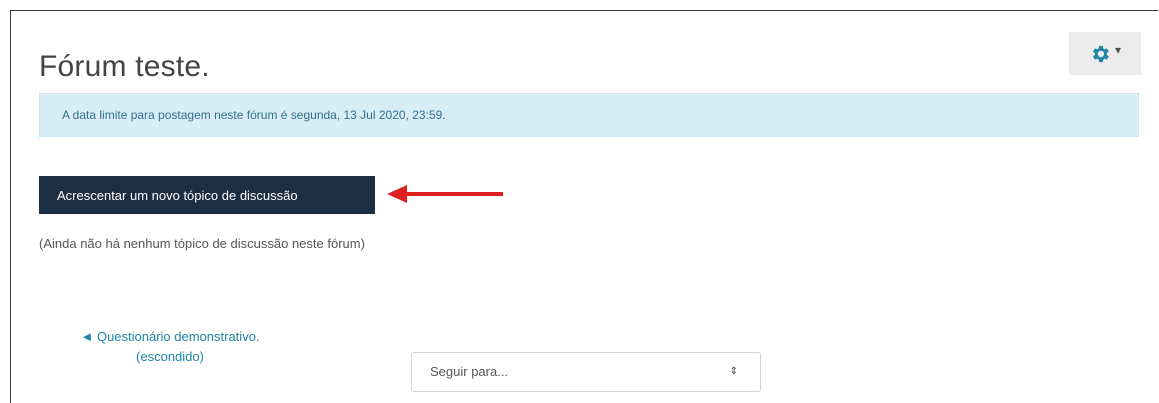  I want to click on page-title: Fórum teste., so click(124, 66).